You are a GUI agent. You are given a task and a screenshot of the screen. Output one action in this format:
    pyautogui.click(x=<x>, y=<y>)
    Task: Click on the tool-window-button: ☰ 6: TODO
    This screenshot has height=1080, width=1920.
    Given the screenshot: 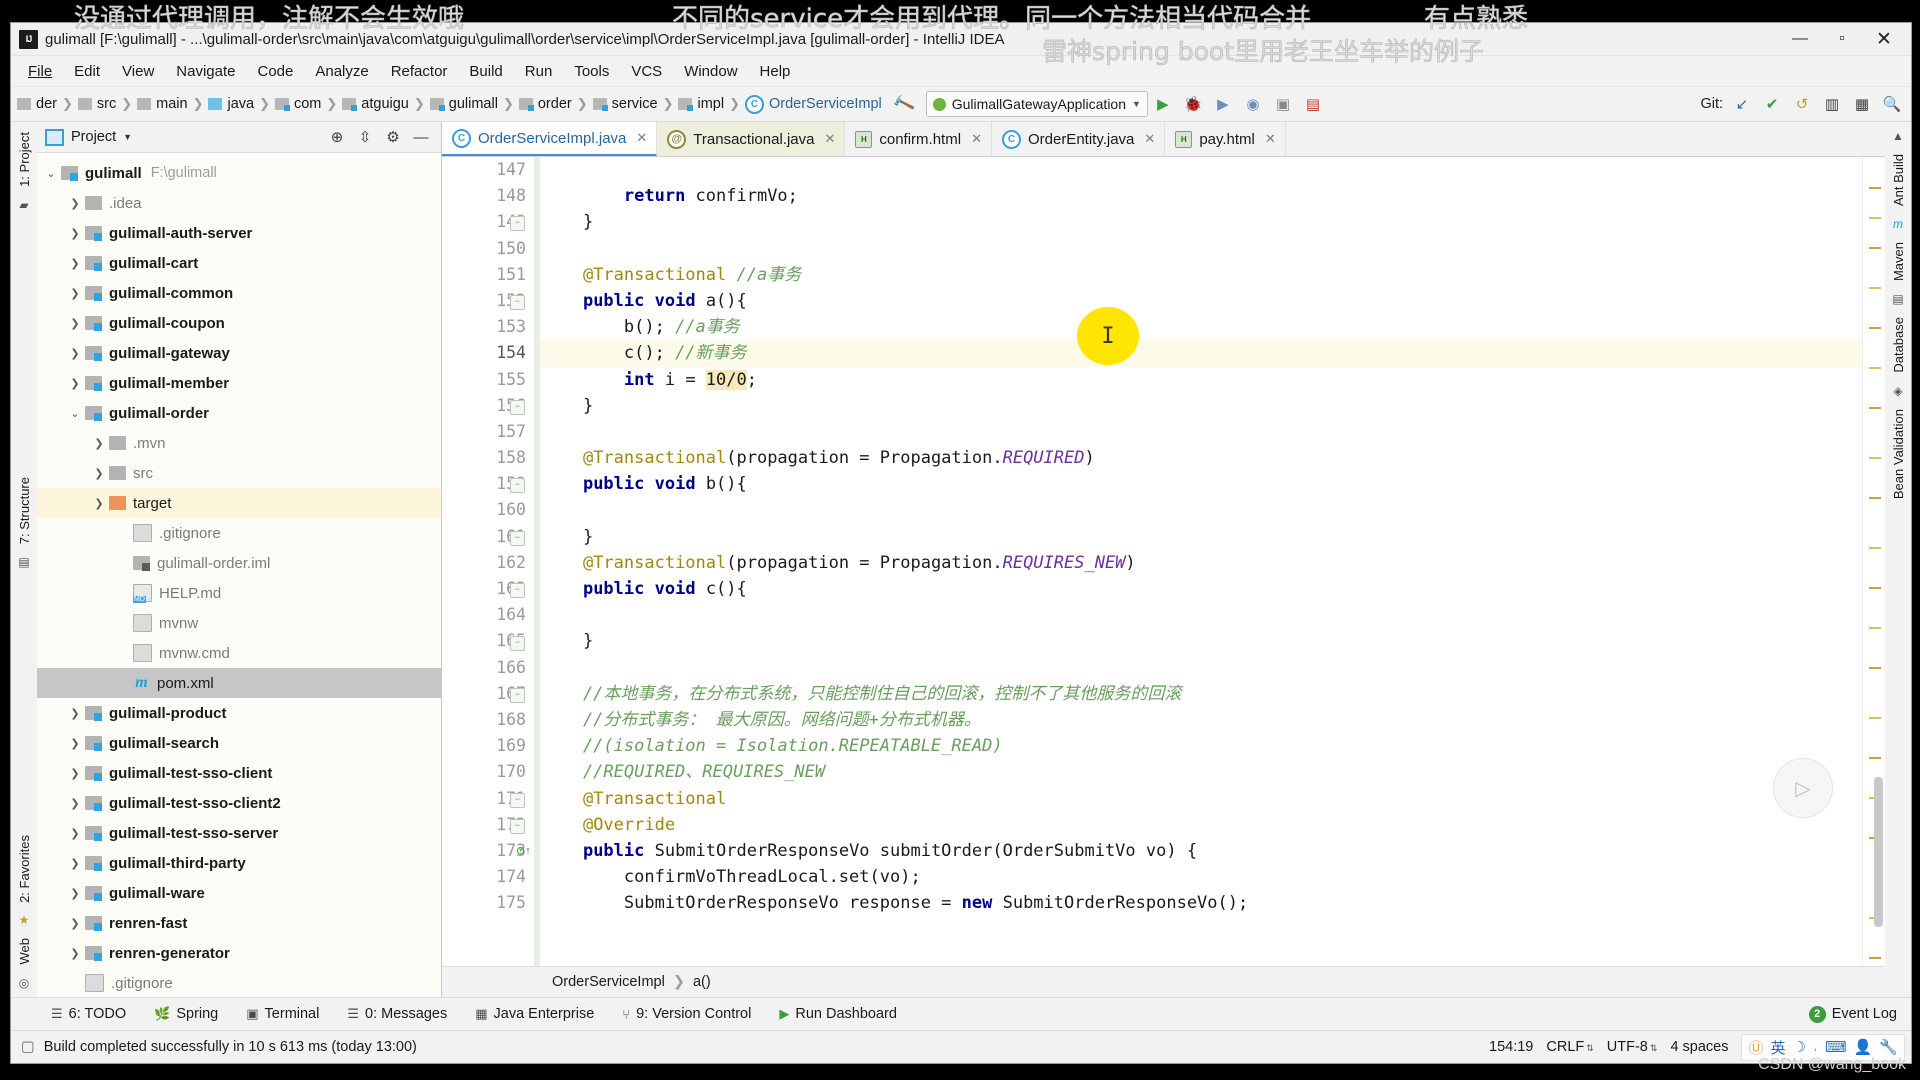 What is the action you would take?
    pyautogui.click(x=88, y=1014)
    